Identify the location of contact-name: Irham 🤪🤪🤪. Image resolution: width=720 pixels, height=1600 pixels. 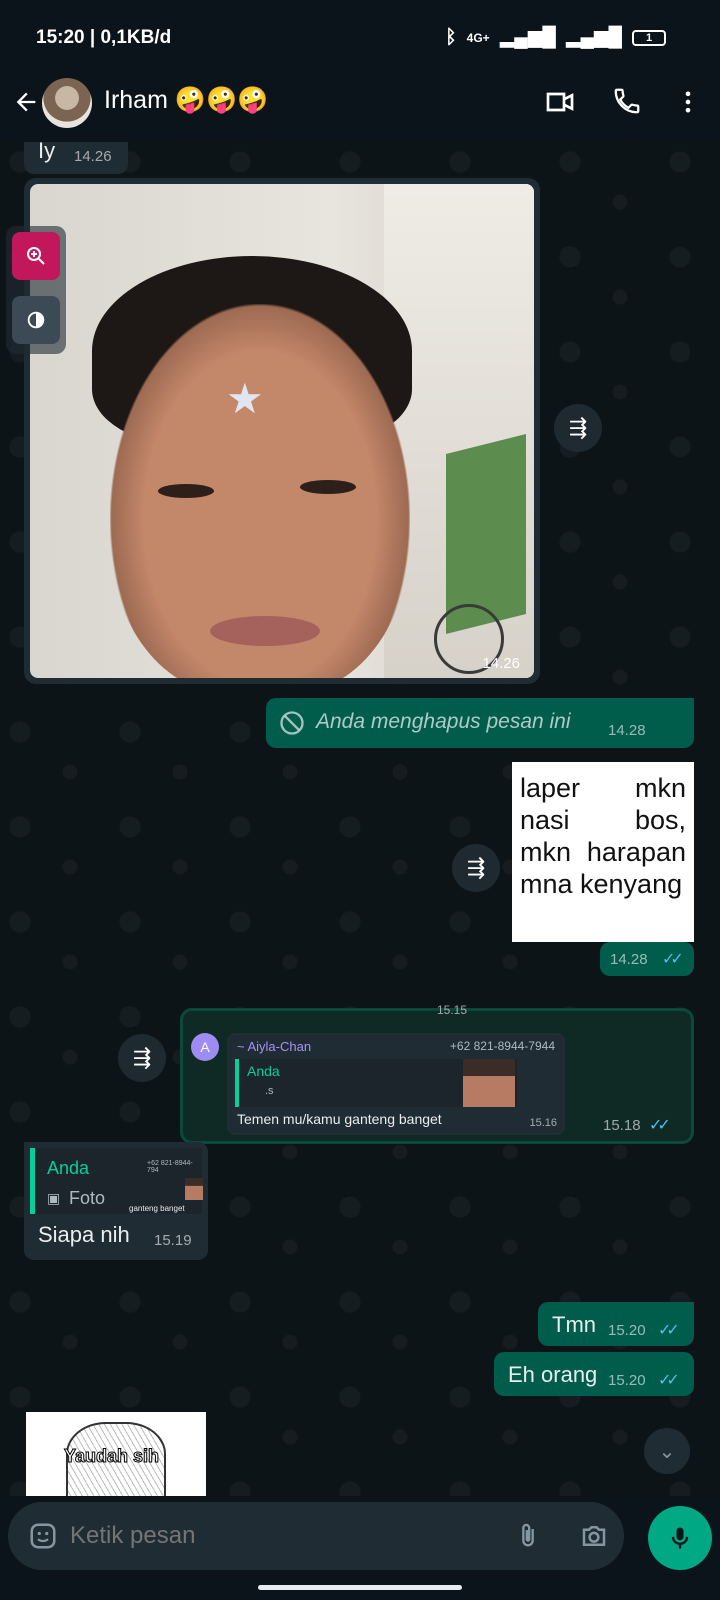
(186, 100).